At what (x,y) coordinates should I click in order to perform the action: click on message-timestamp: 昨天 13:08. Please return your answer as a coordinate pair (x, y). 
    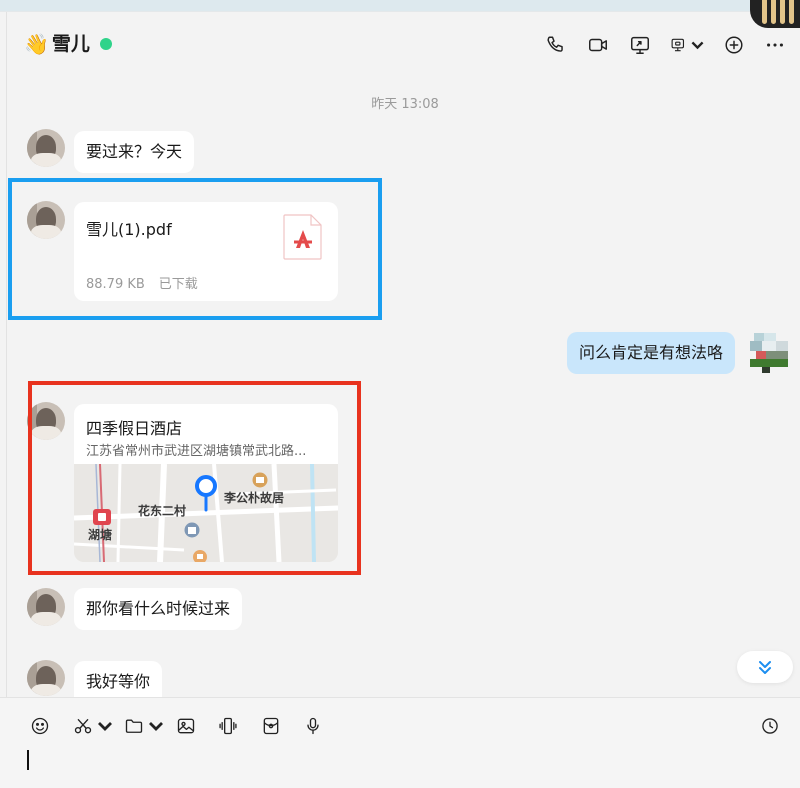
    Looking at the image, I should click on (405, 104).